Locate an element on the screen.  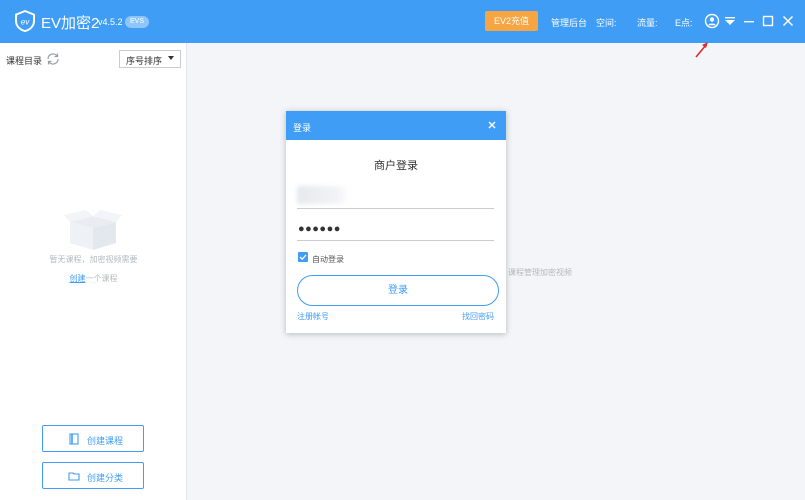
caret-down-icon is located at coordinates (171, 58).